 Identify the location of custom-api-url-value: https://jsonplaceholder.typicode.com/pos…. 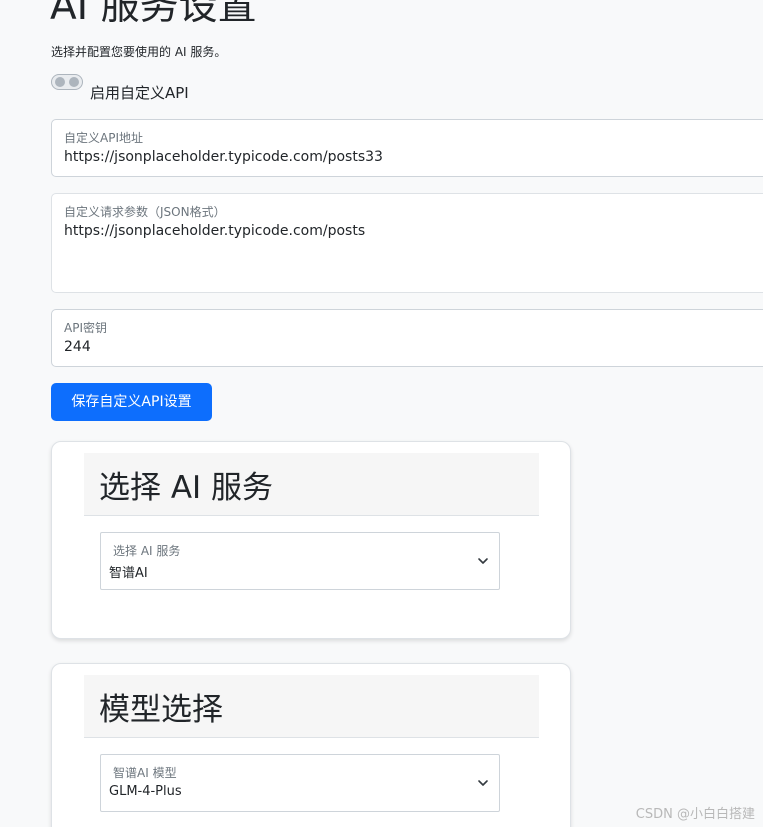
(223, 157).